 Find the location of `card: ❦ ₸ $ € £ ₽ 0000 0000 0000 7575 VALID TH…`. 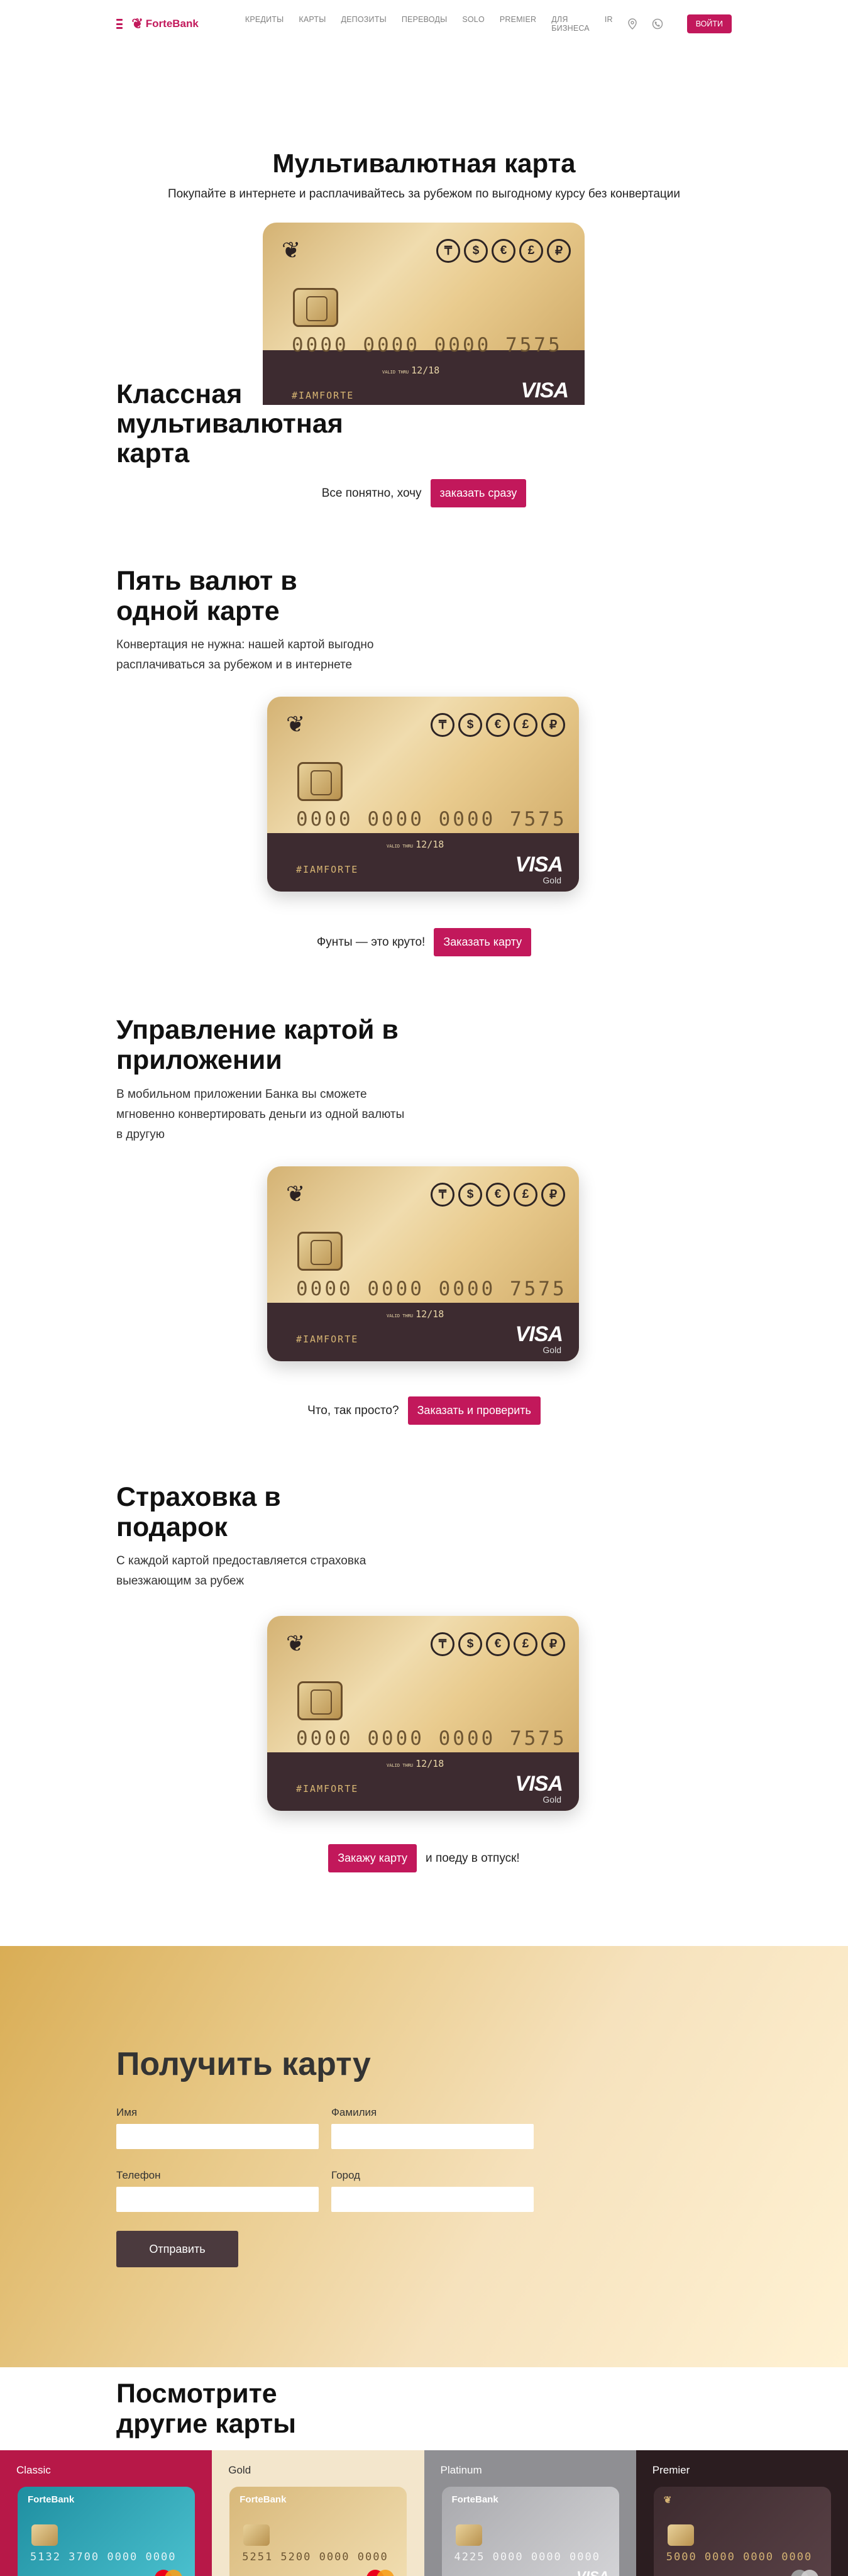

card: ❦ ₸ $ € £ ₽ 0000 0000 0000 7575 VALID TH… is located at coordinates (423, 1263).